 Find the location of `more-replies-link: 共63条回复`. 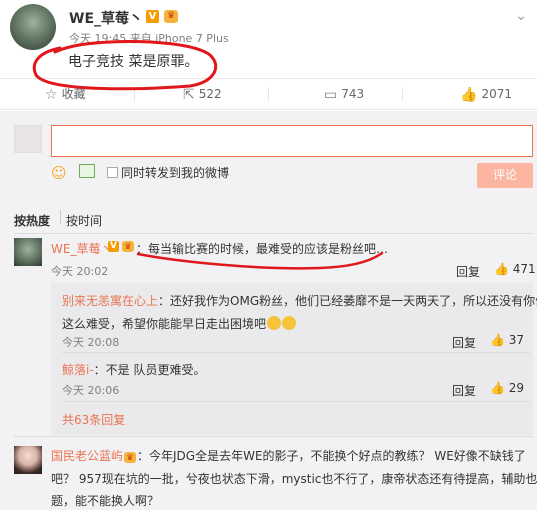

more-replies-link: 共63条回复 is located at coordinates (93, 419).